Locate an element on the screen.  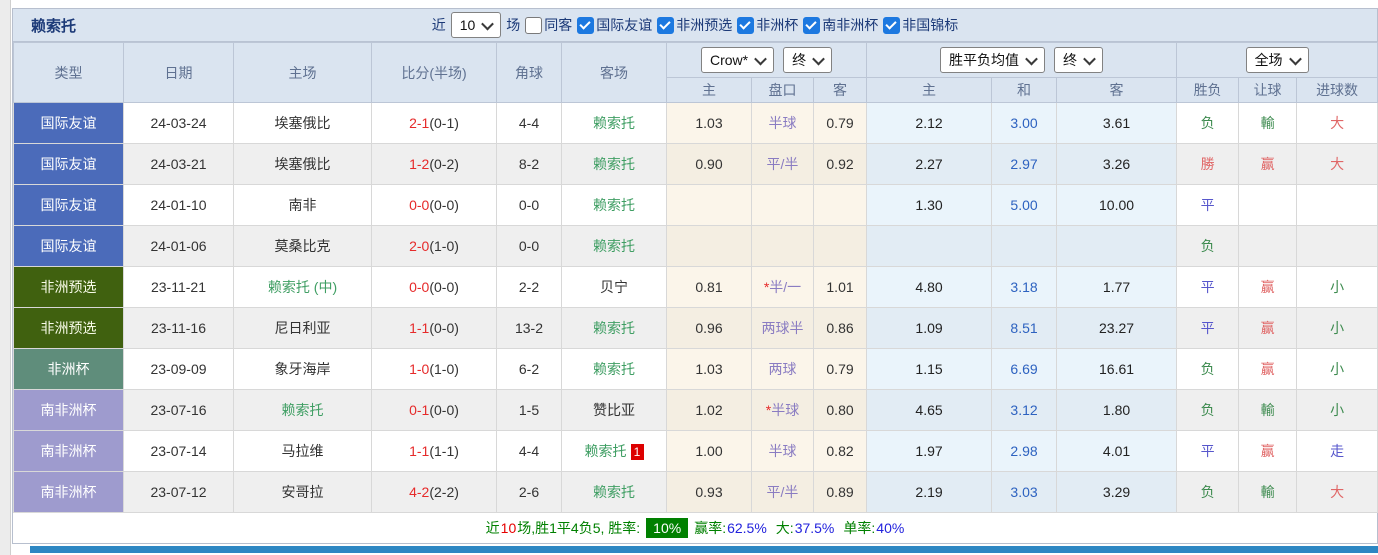
avg-odds-select: 胜平负均值 is located at coordinates (993, 60).